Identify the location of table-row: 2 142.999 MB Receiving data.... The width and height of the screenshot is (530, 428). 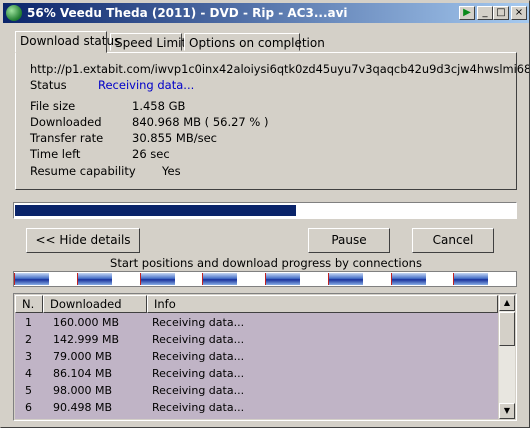
(256, 339).